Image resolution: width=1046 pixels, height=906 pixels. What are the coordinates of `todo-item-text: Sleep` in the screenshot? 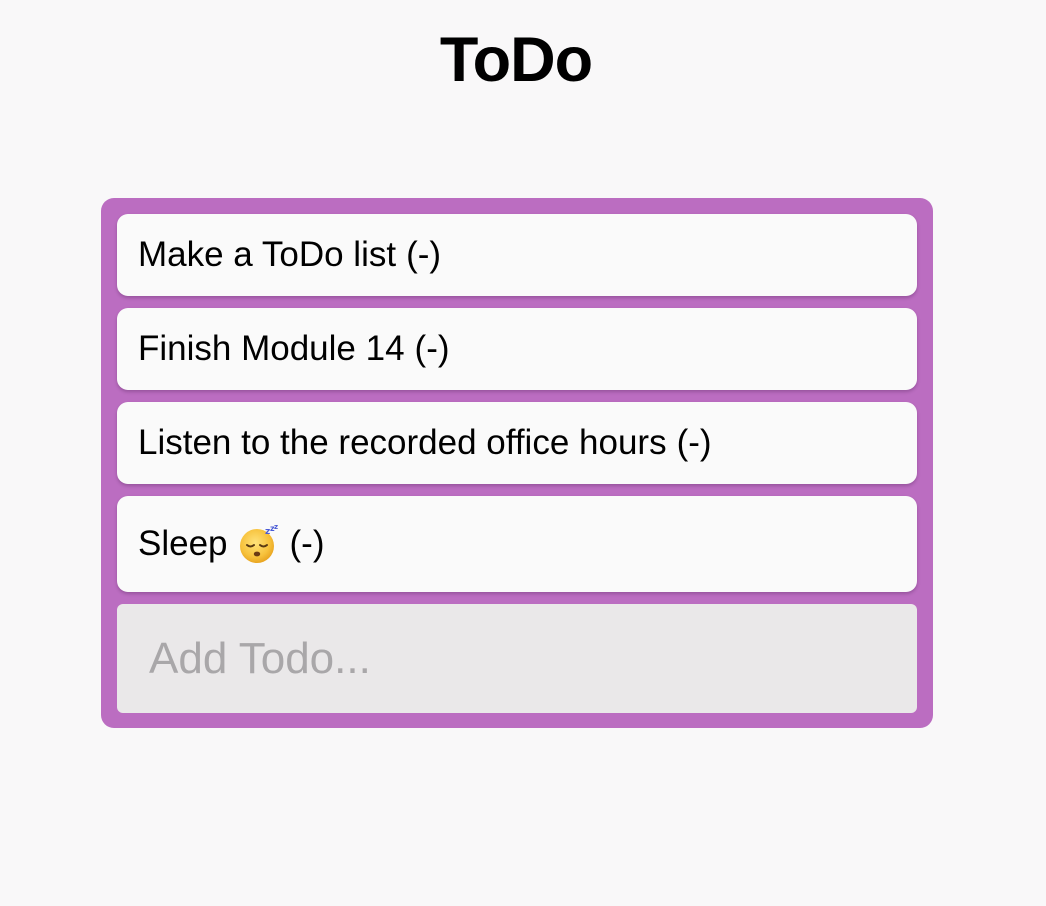 It's located at (183, 543).